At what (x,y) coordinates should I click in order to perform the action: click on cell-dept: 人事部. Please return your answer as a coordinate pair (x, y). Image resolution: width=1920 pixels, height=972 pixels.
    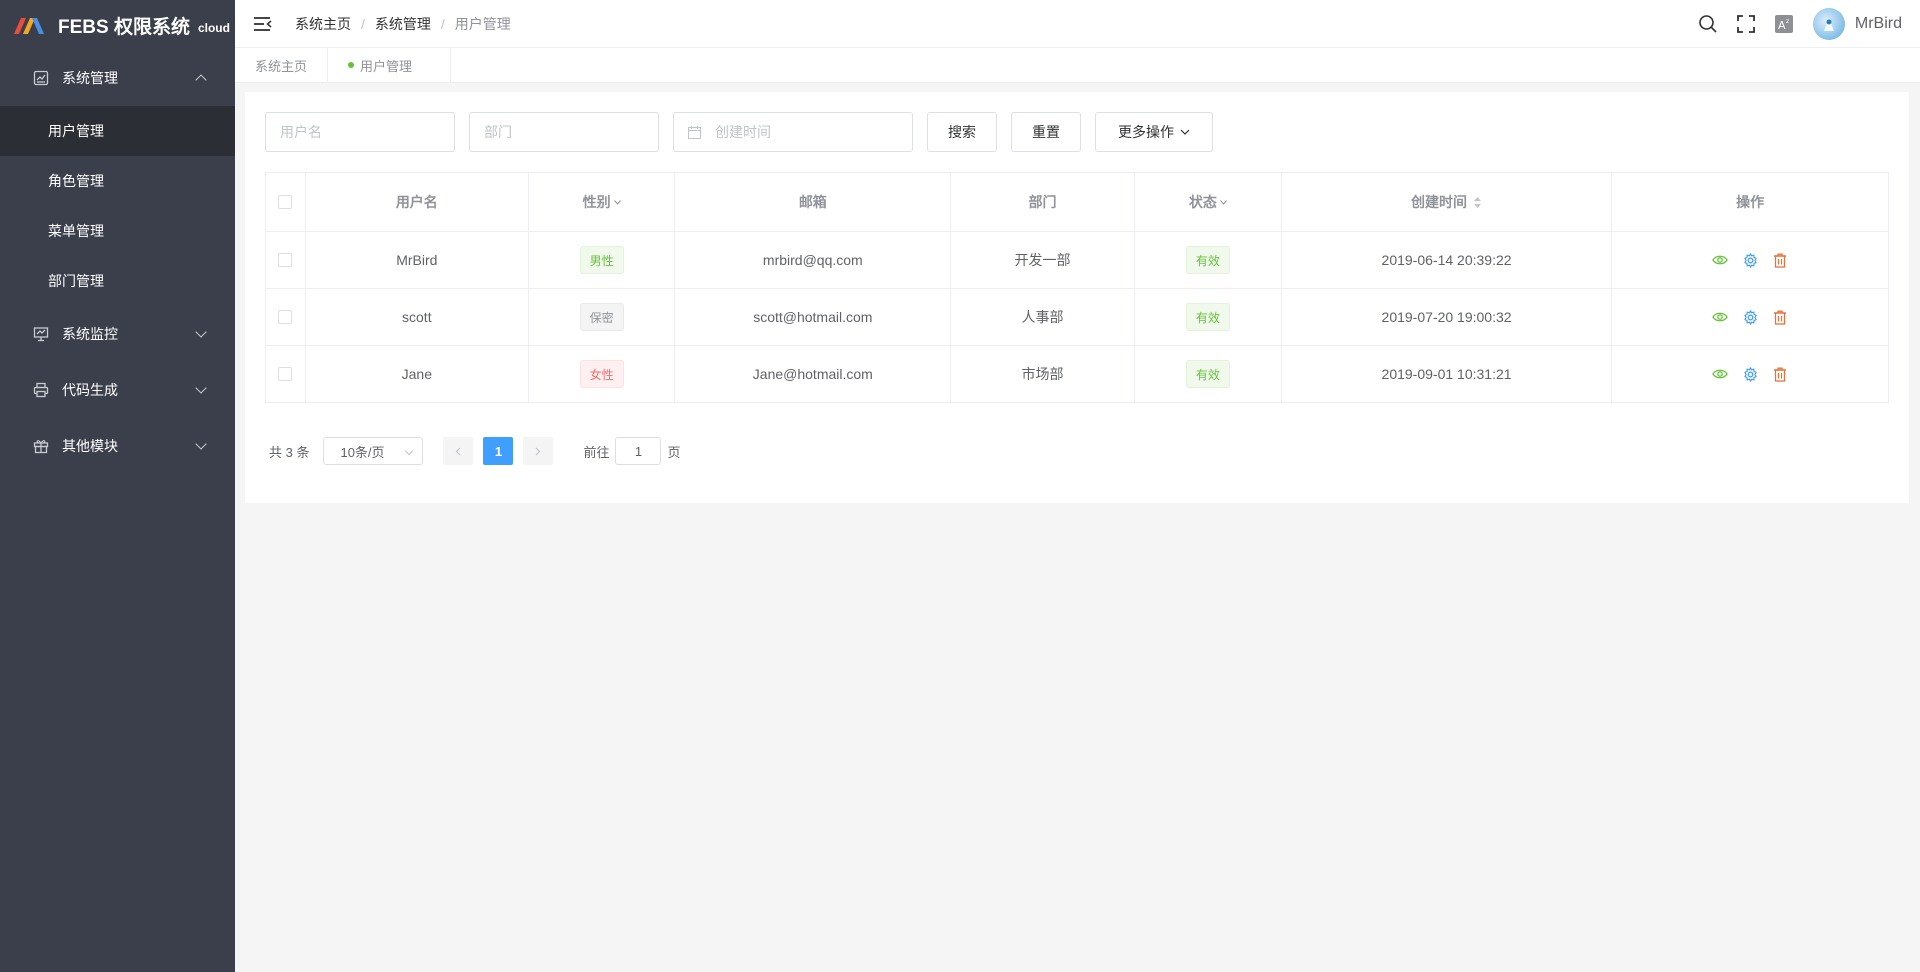
    Looking at the image, I should click on (1043, 317).